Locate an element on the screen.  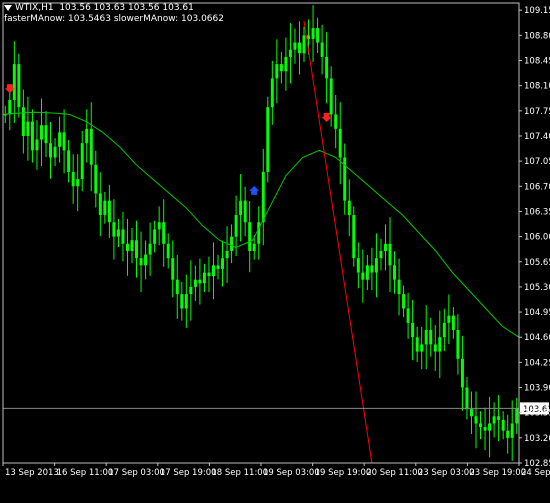
y-tick-label: 108.80 is located at coordinates (537, 36).